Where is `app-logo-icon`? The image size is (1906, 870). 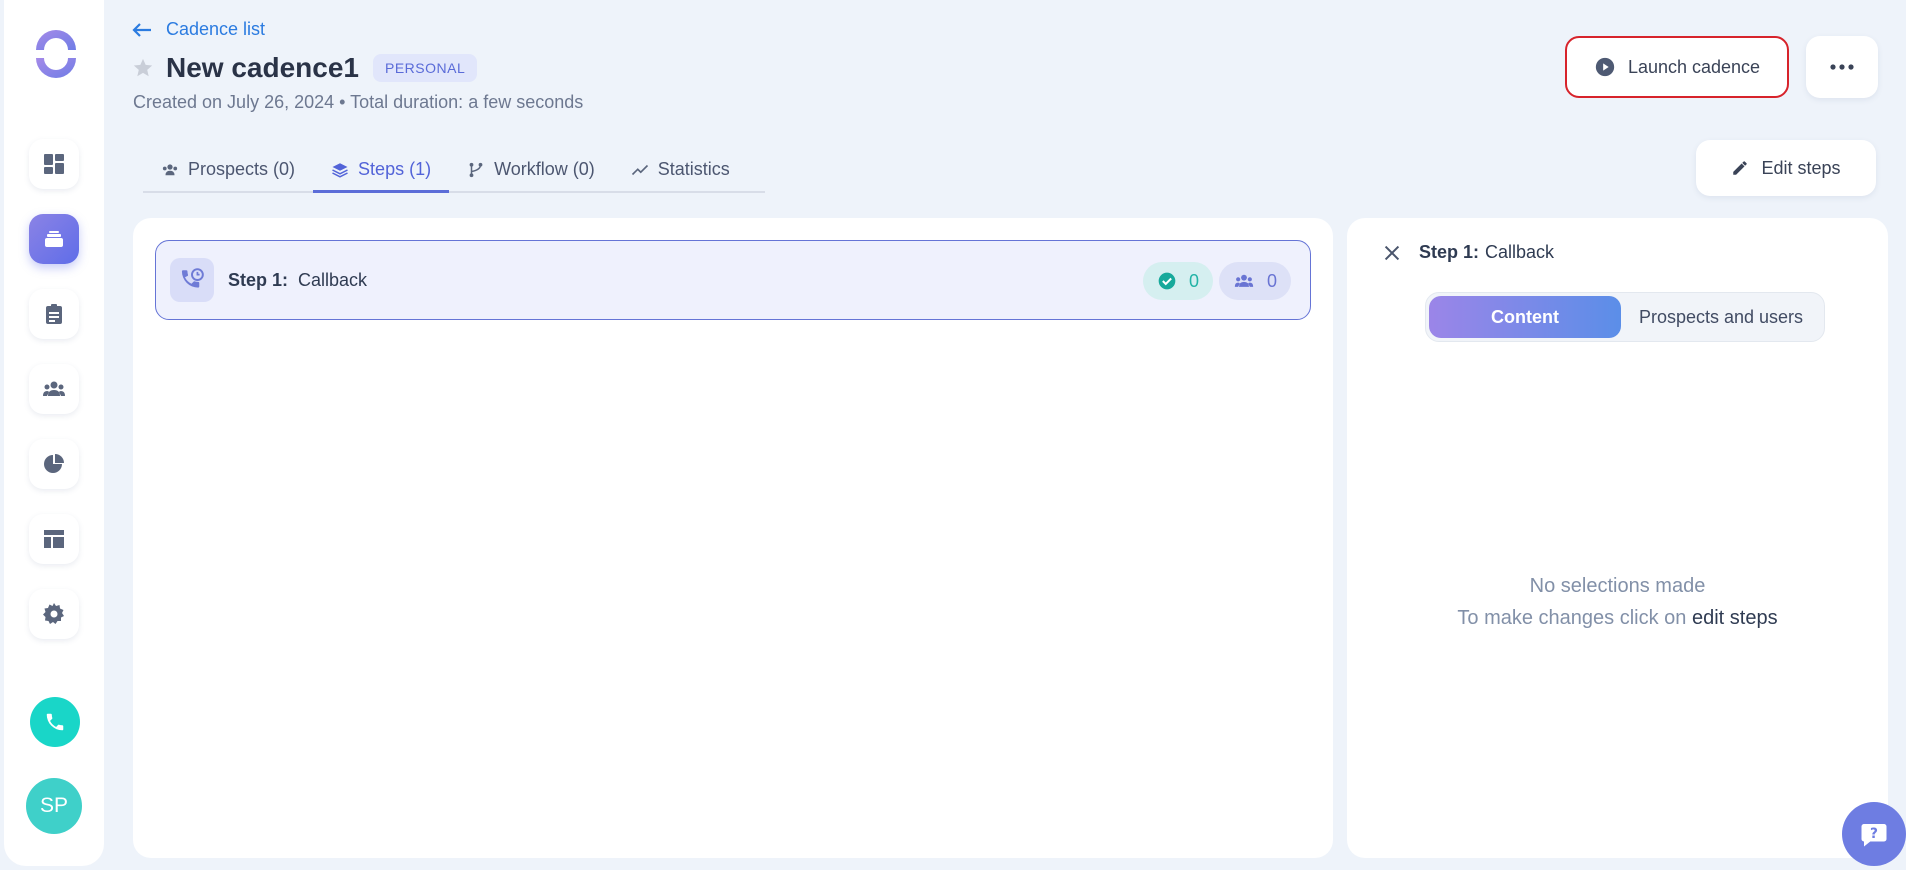
app-logo-icon is located at coordinates (56, 54).